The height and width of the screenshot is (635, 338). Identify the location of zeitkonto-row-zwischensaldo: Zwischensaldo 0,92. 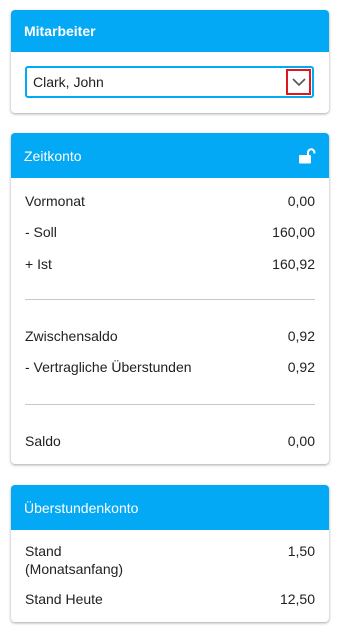
(170, 336).